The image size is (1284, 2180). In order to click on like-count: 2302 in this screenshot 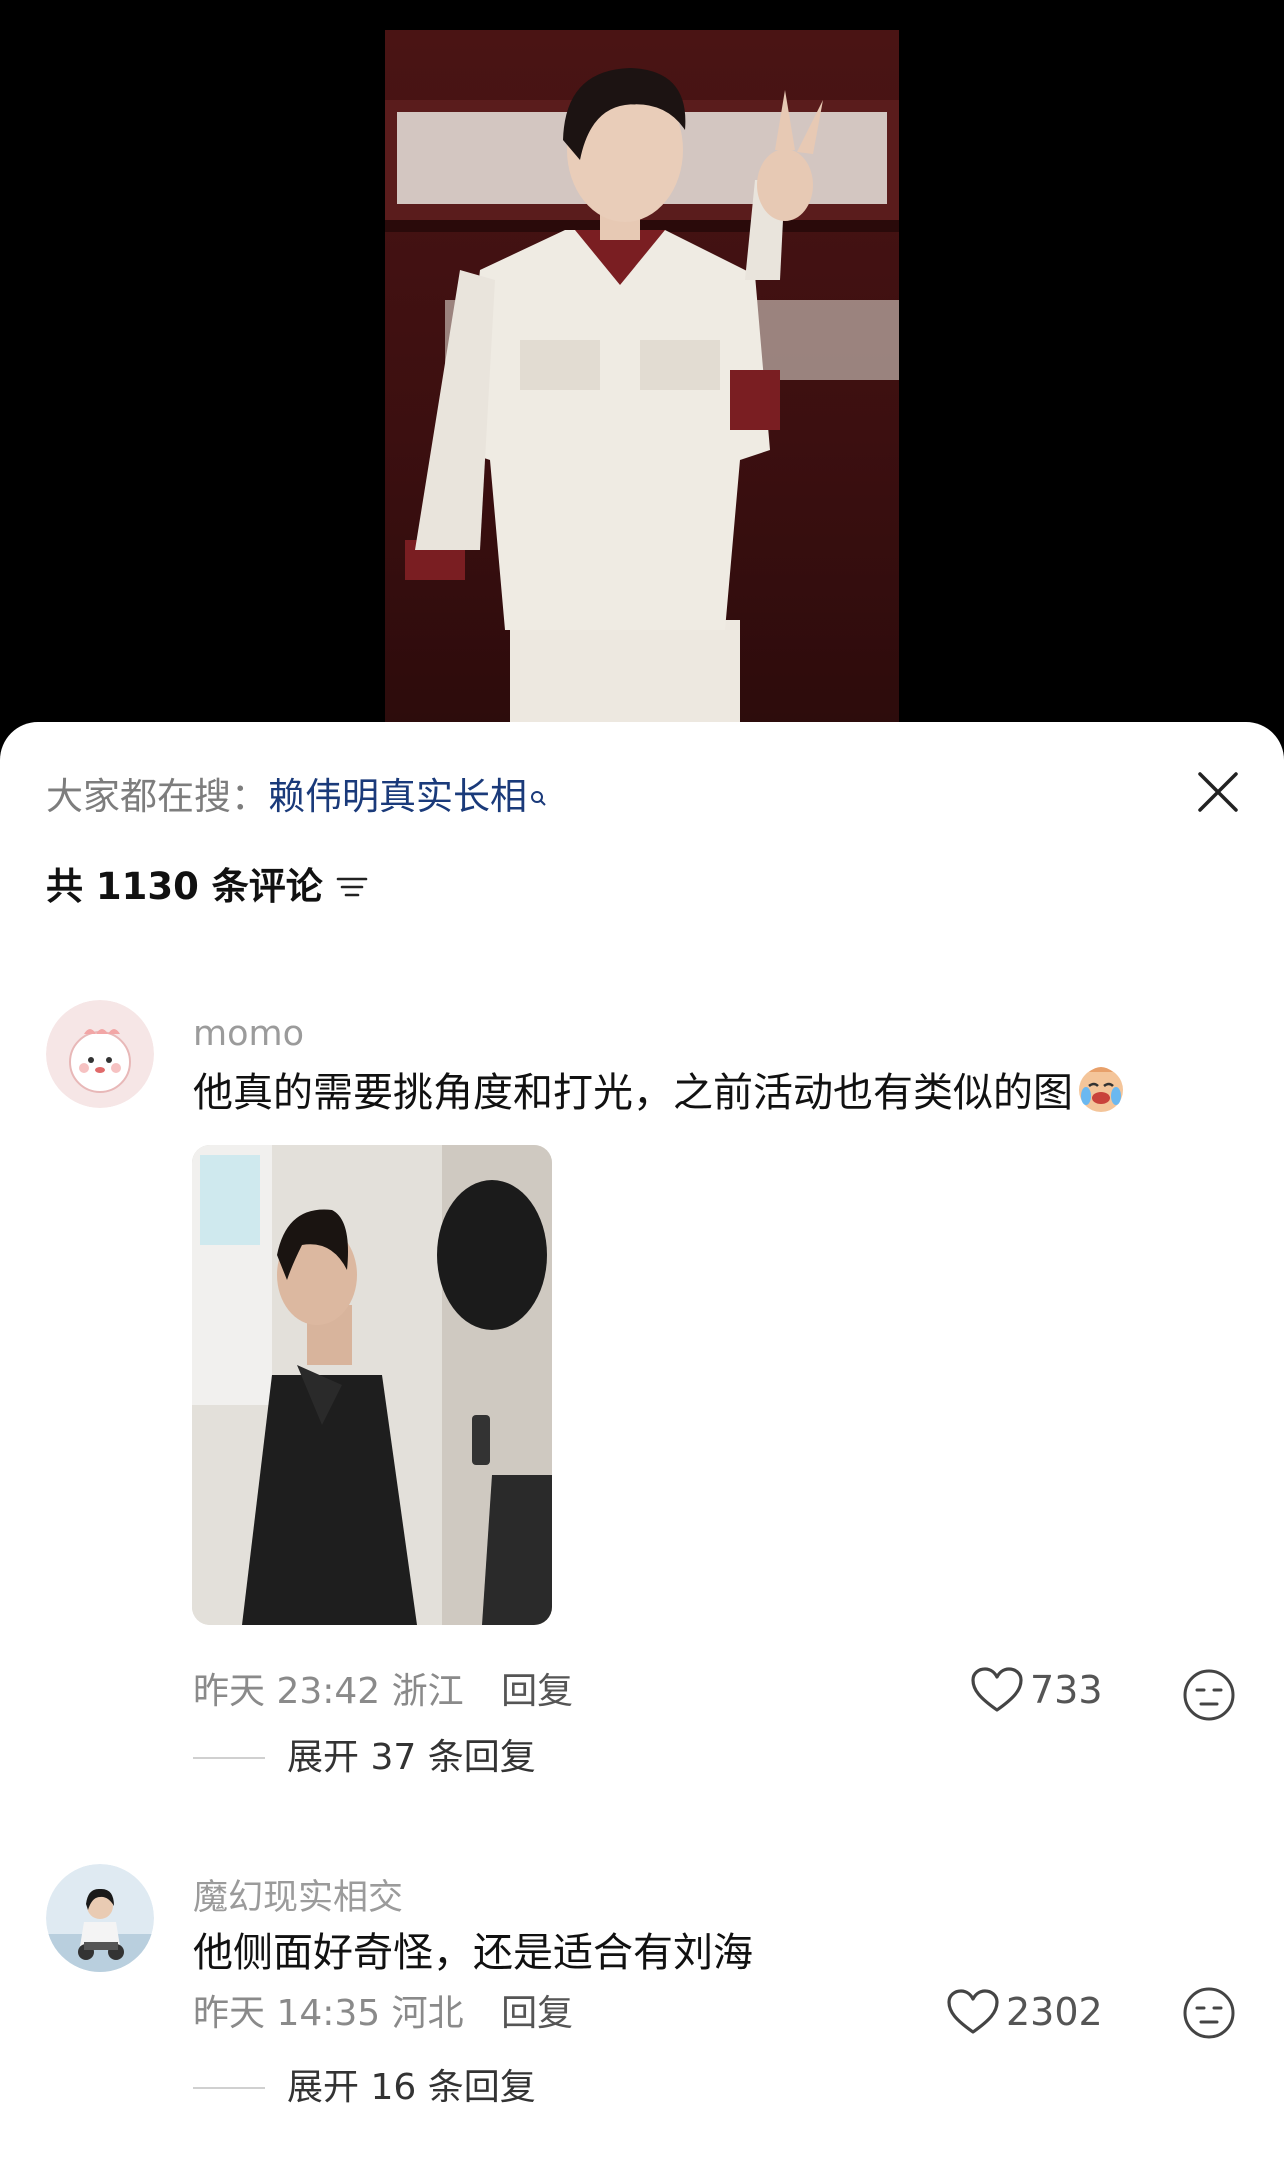, I will do `click(1054, 2012)`.